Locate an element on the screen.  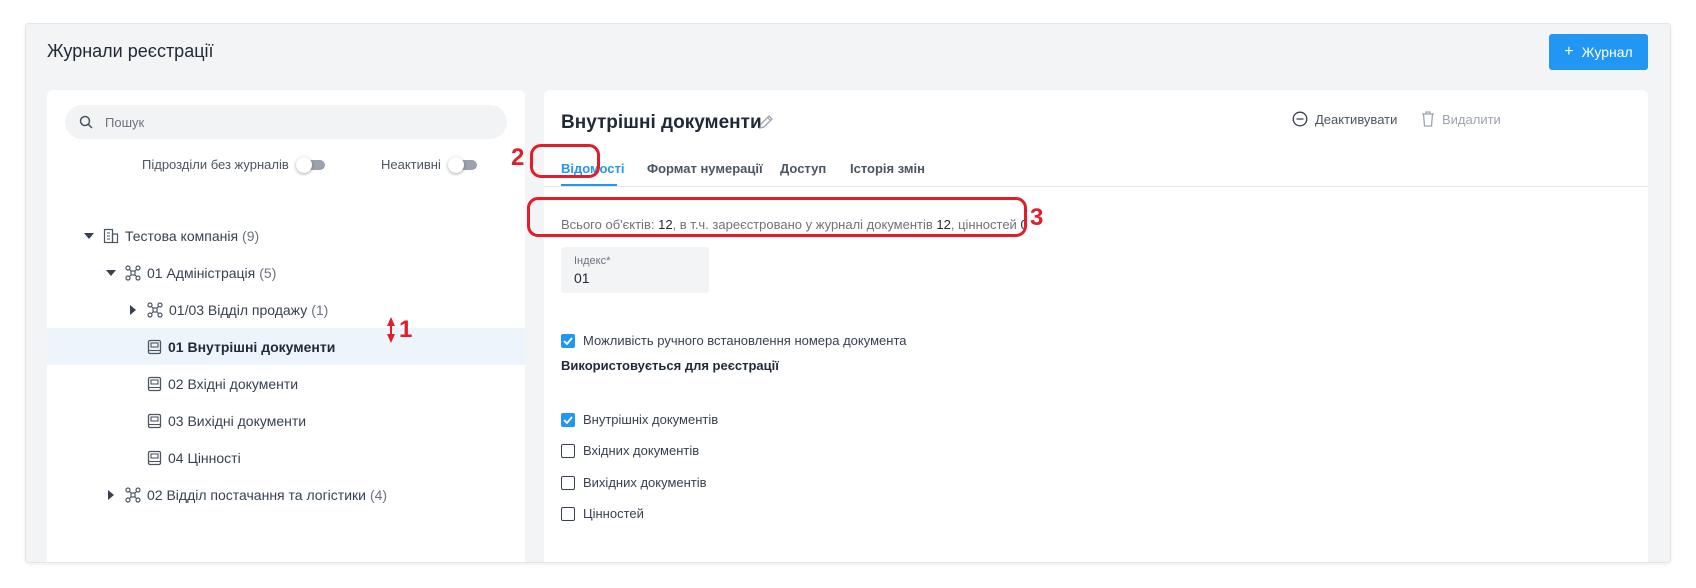
toggle-no-journals-row: Підрозділи без журналів is located at coordinates (233, 164).